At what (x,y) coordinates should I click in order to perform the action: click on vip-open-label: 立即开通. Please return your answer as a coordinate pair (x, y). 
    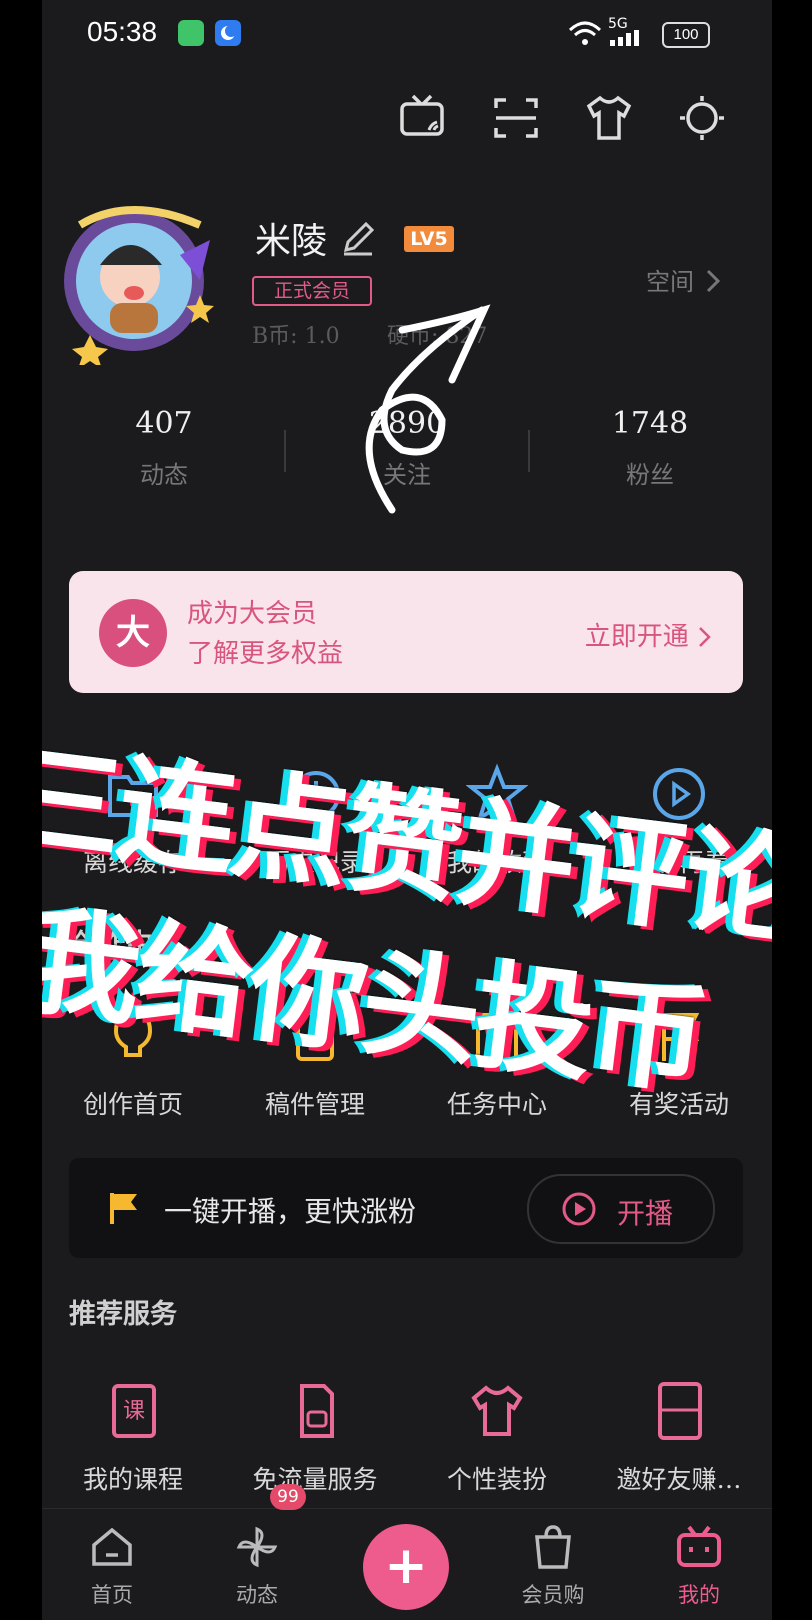
    Looking at the image, I should click on (636, 637).